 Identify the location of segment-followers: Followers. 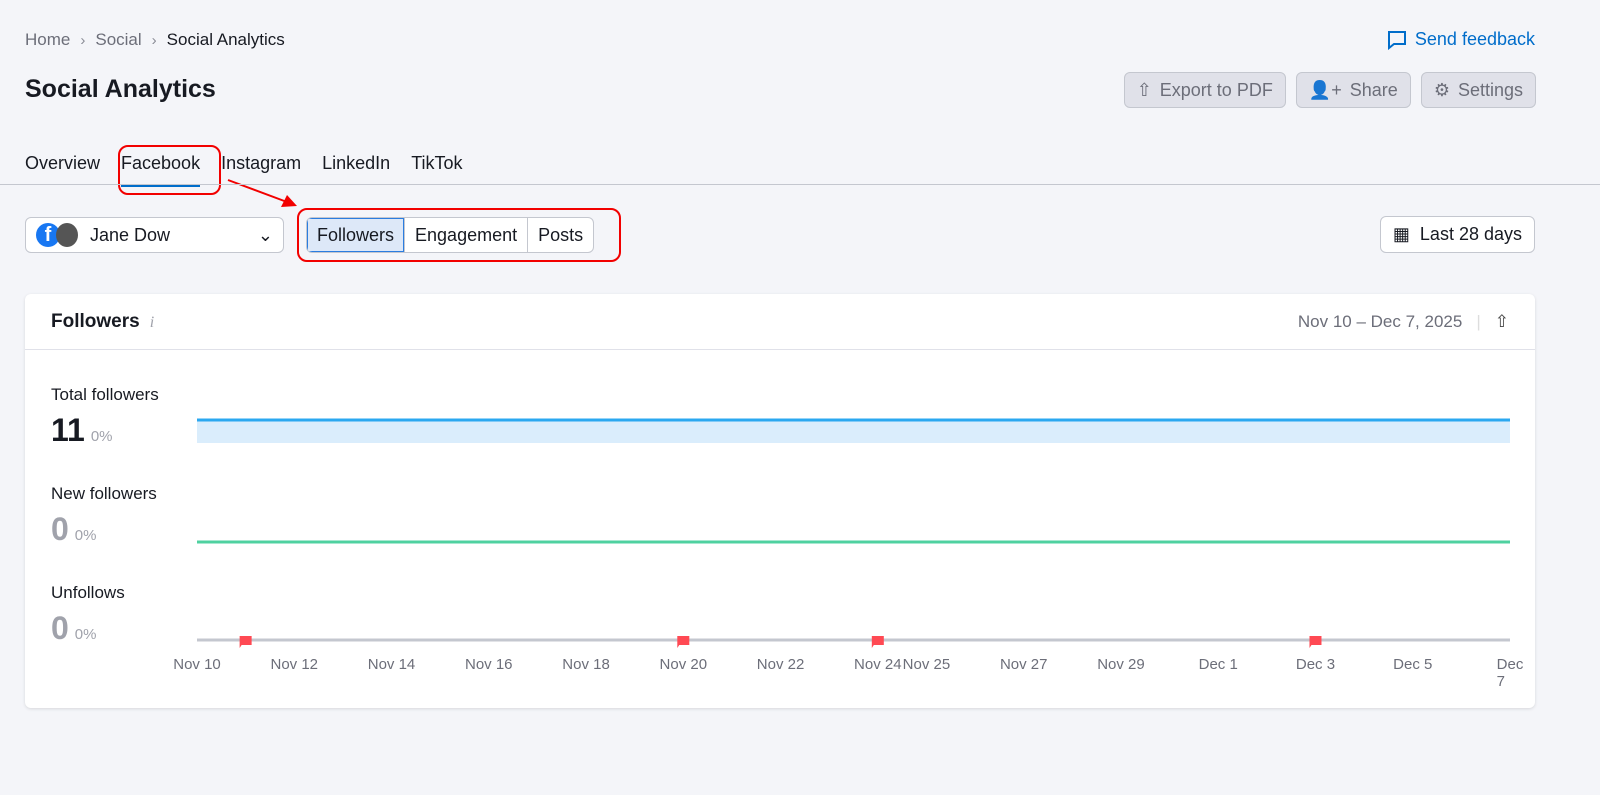
(356, 235).